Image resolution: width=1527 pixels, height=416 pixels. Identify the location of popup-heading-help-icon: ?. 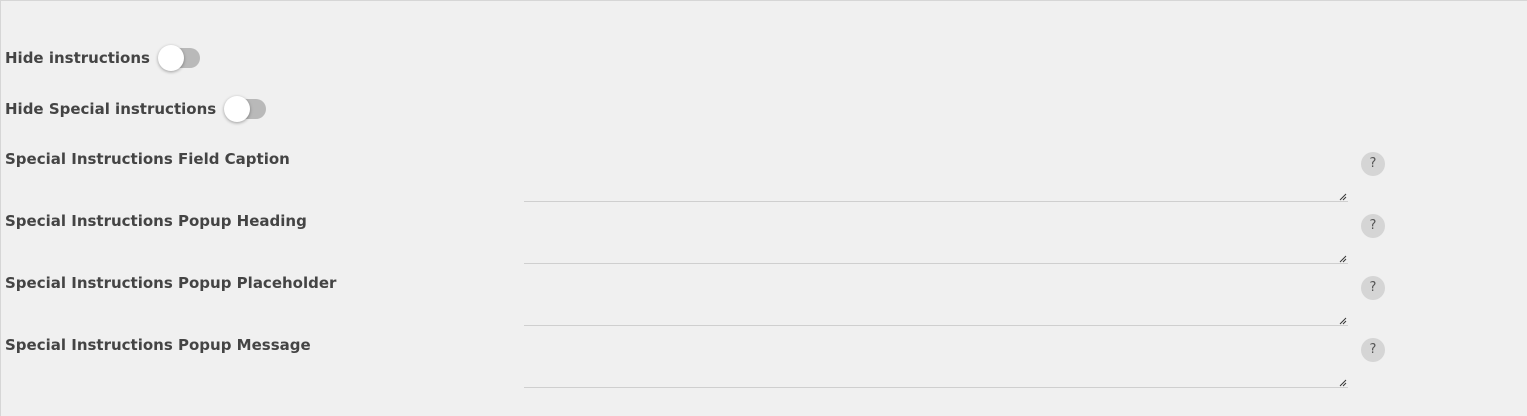
(1373, 226).